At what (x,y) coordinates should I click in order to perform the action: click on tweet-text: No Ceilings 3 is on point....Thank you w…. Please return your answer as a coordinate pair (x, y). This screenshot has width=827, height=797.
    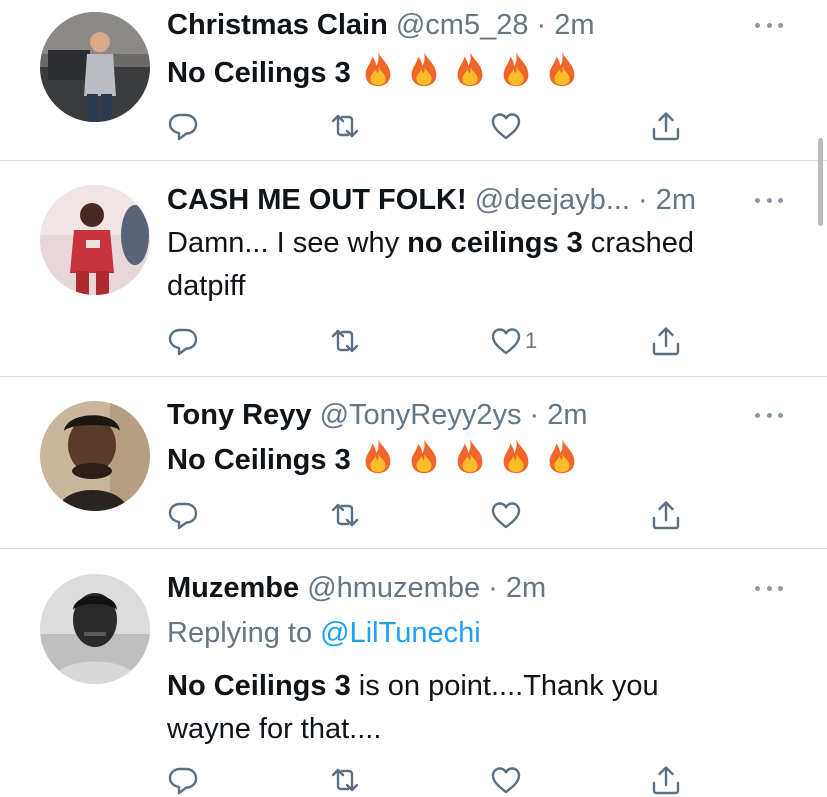
    Looking at the image, I should click on (447, 708).